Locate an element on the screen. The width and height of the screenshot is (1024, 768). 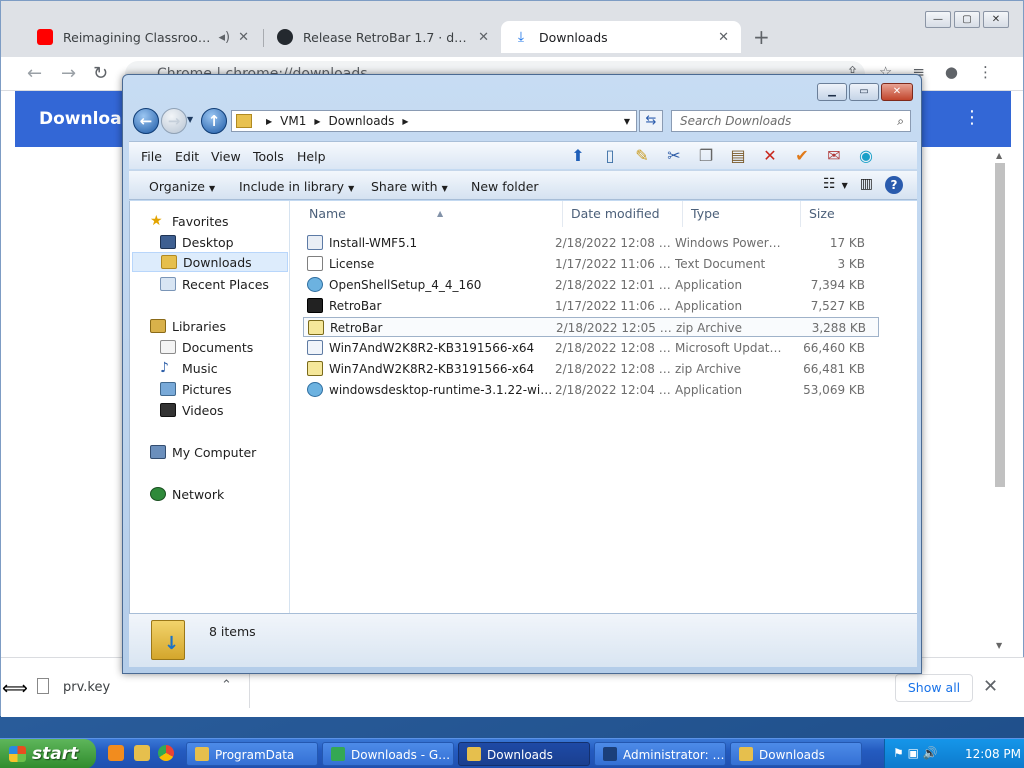
refresh-icon: ⇆ is located at coordinates (651, 121).